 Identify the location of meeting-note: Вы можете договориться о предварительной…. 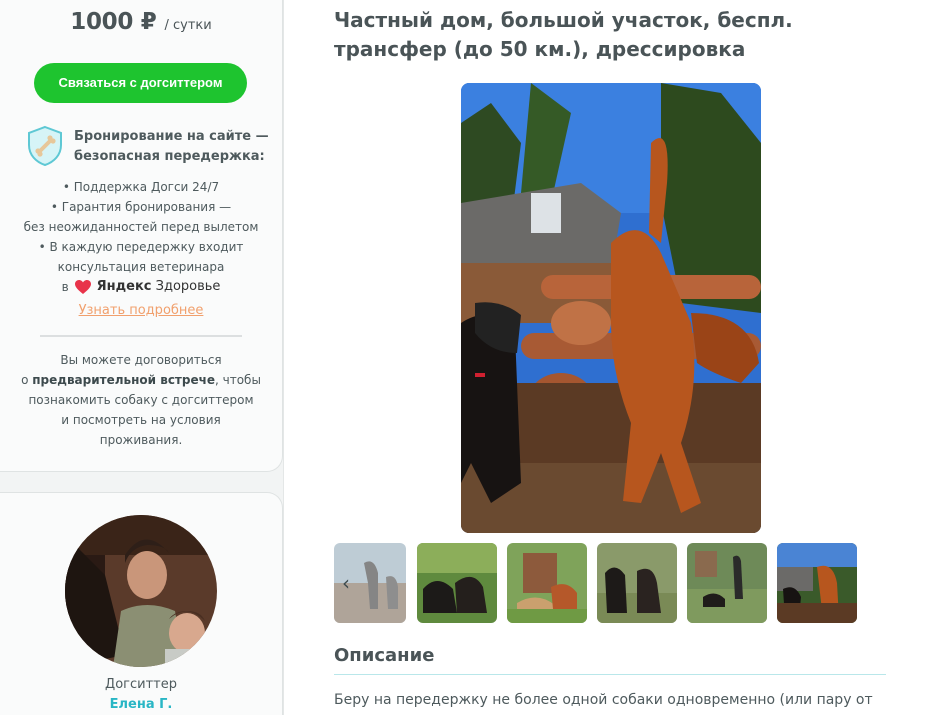
(141, 400).